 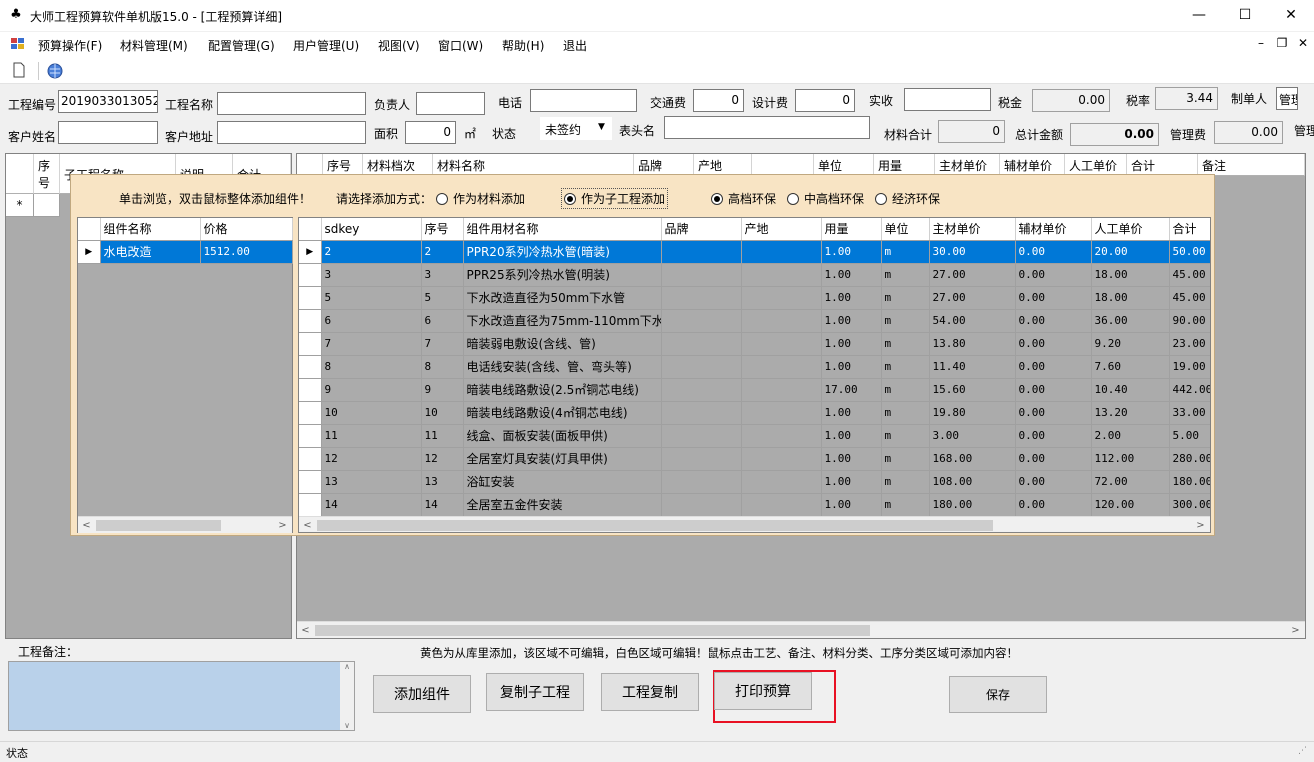 What do you see at coordinates (763, 691) in the screenshot?
I see `print-budget-button: 打印预算` at bounding box center [763, 691].